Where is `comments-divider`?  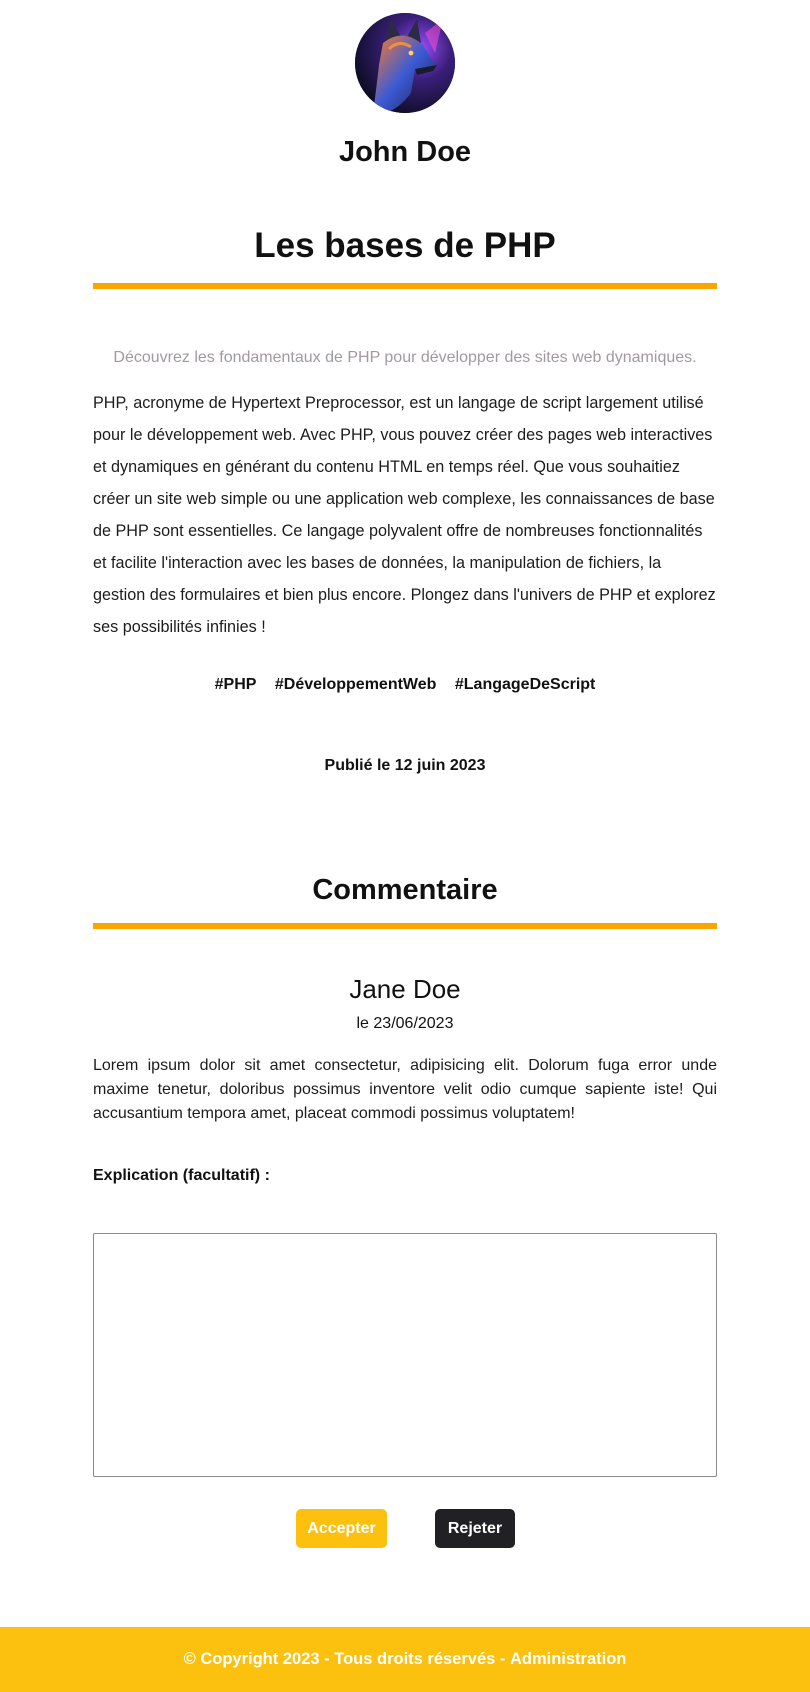 comments-divider is located at coordinates (405, 926).